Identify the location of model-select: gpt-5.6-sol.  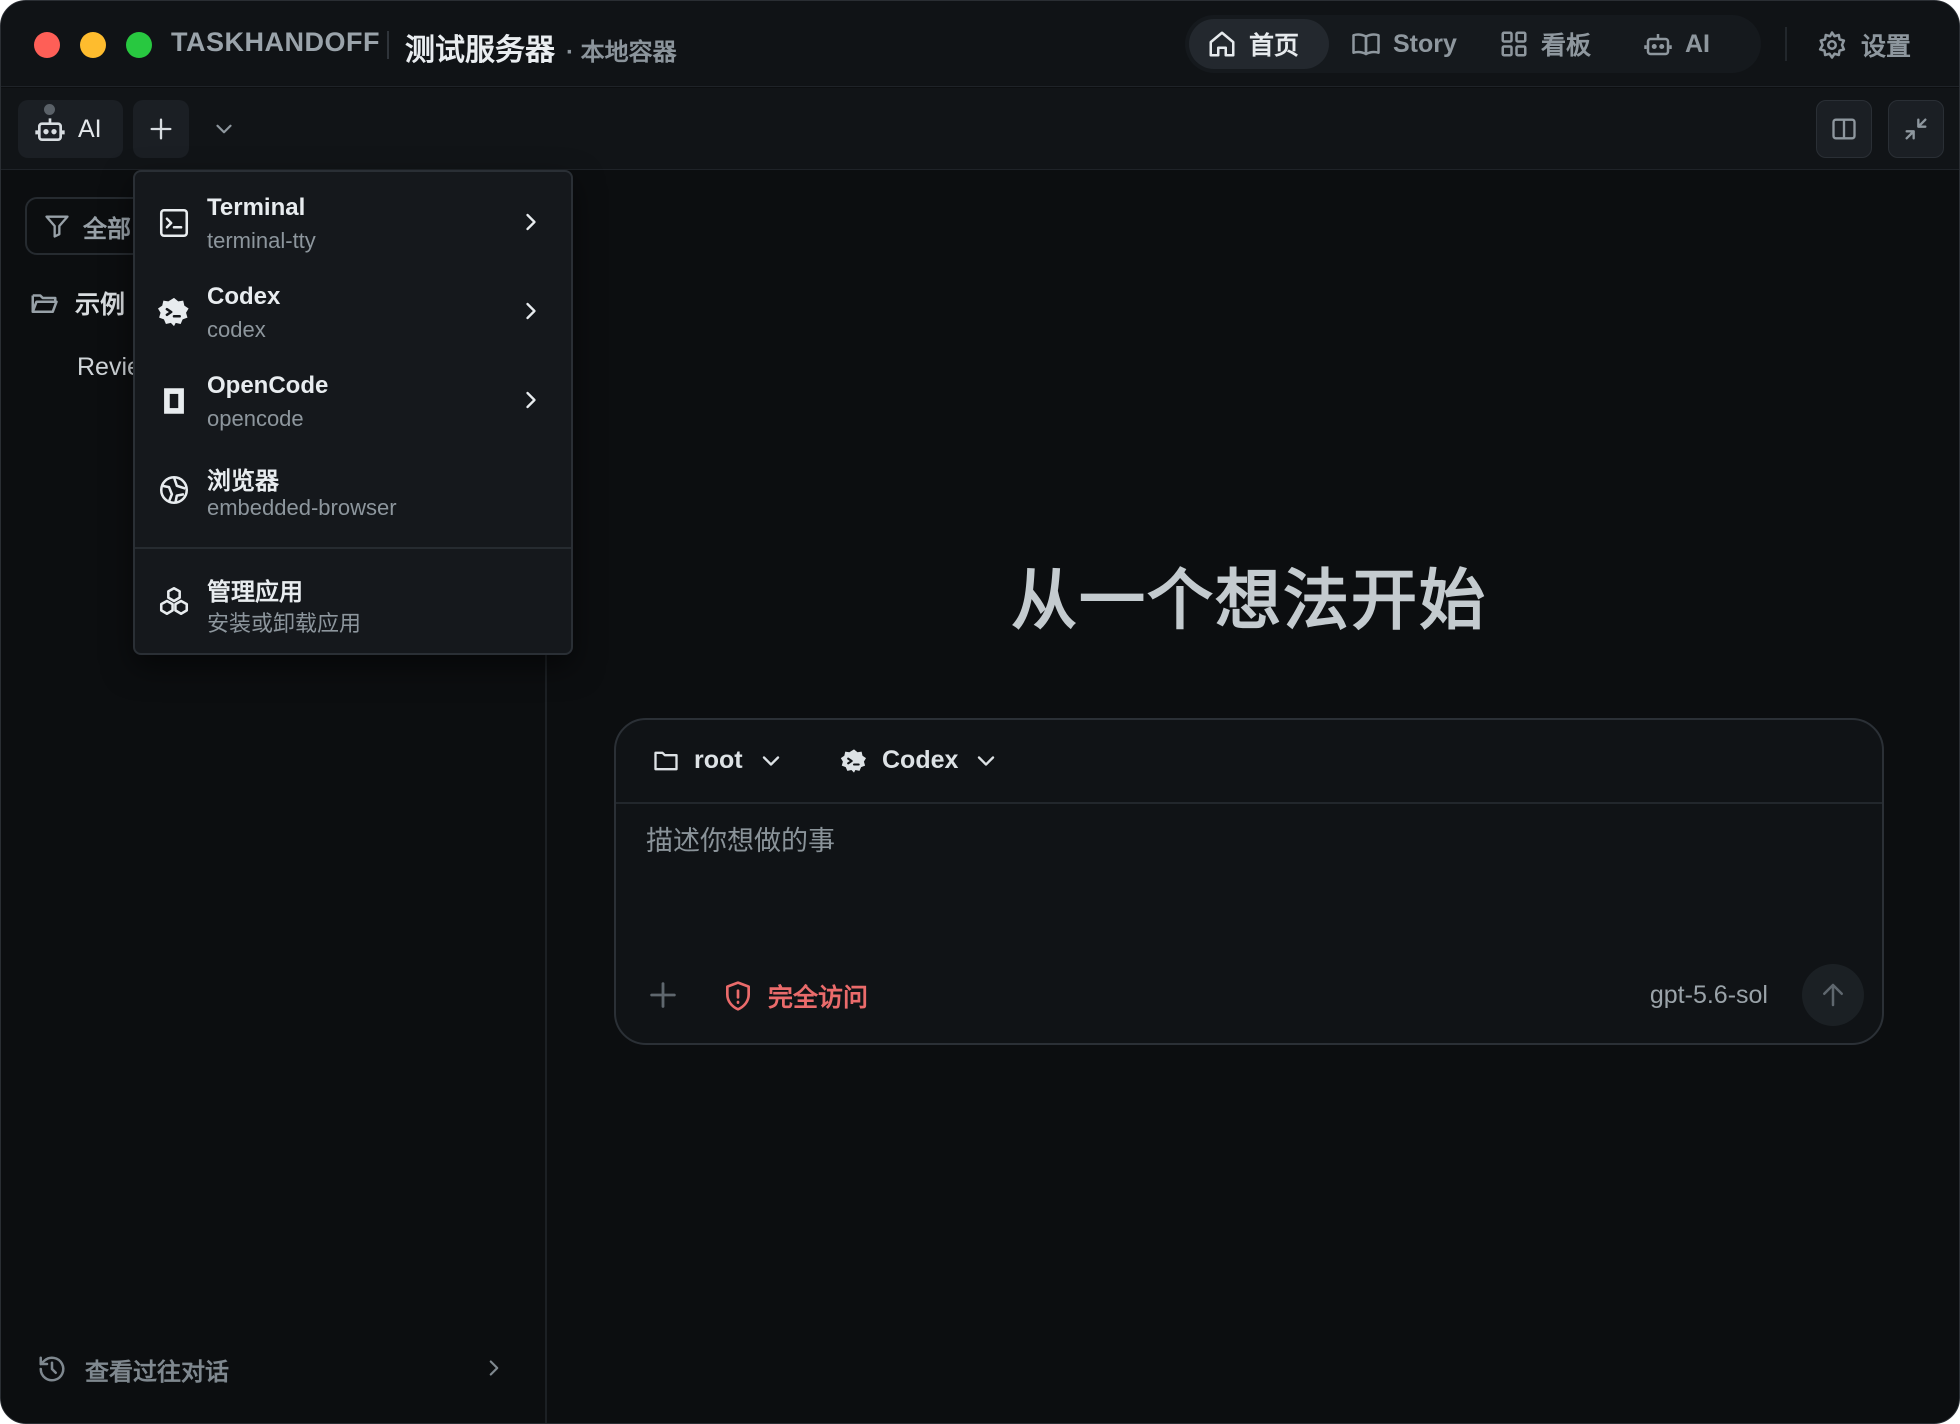
(1709, 995).